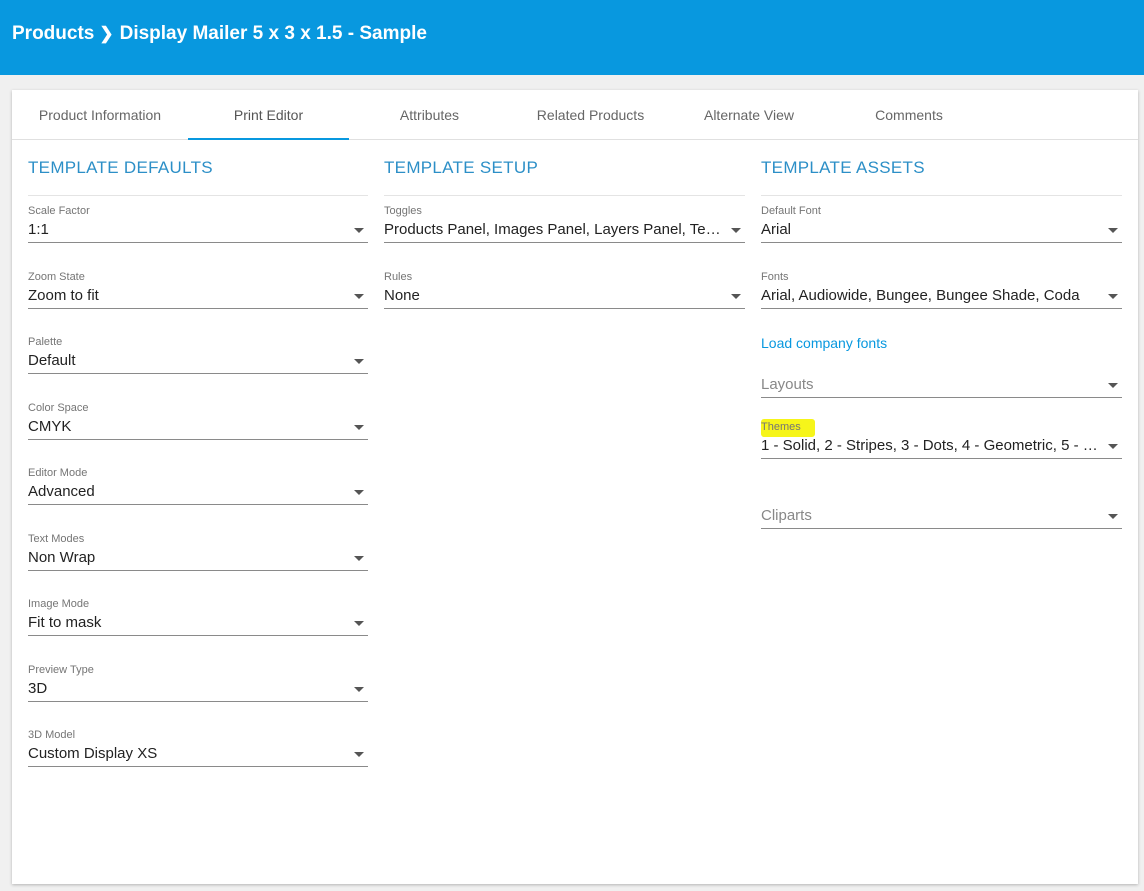 The height and width of the screenshot is (891, 1144). I want to click on tab-related-products: Related Products, so click(590, 115).